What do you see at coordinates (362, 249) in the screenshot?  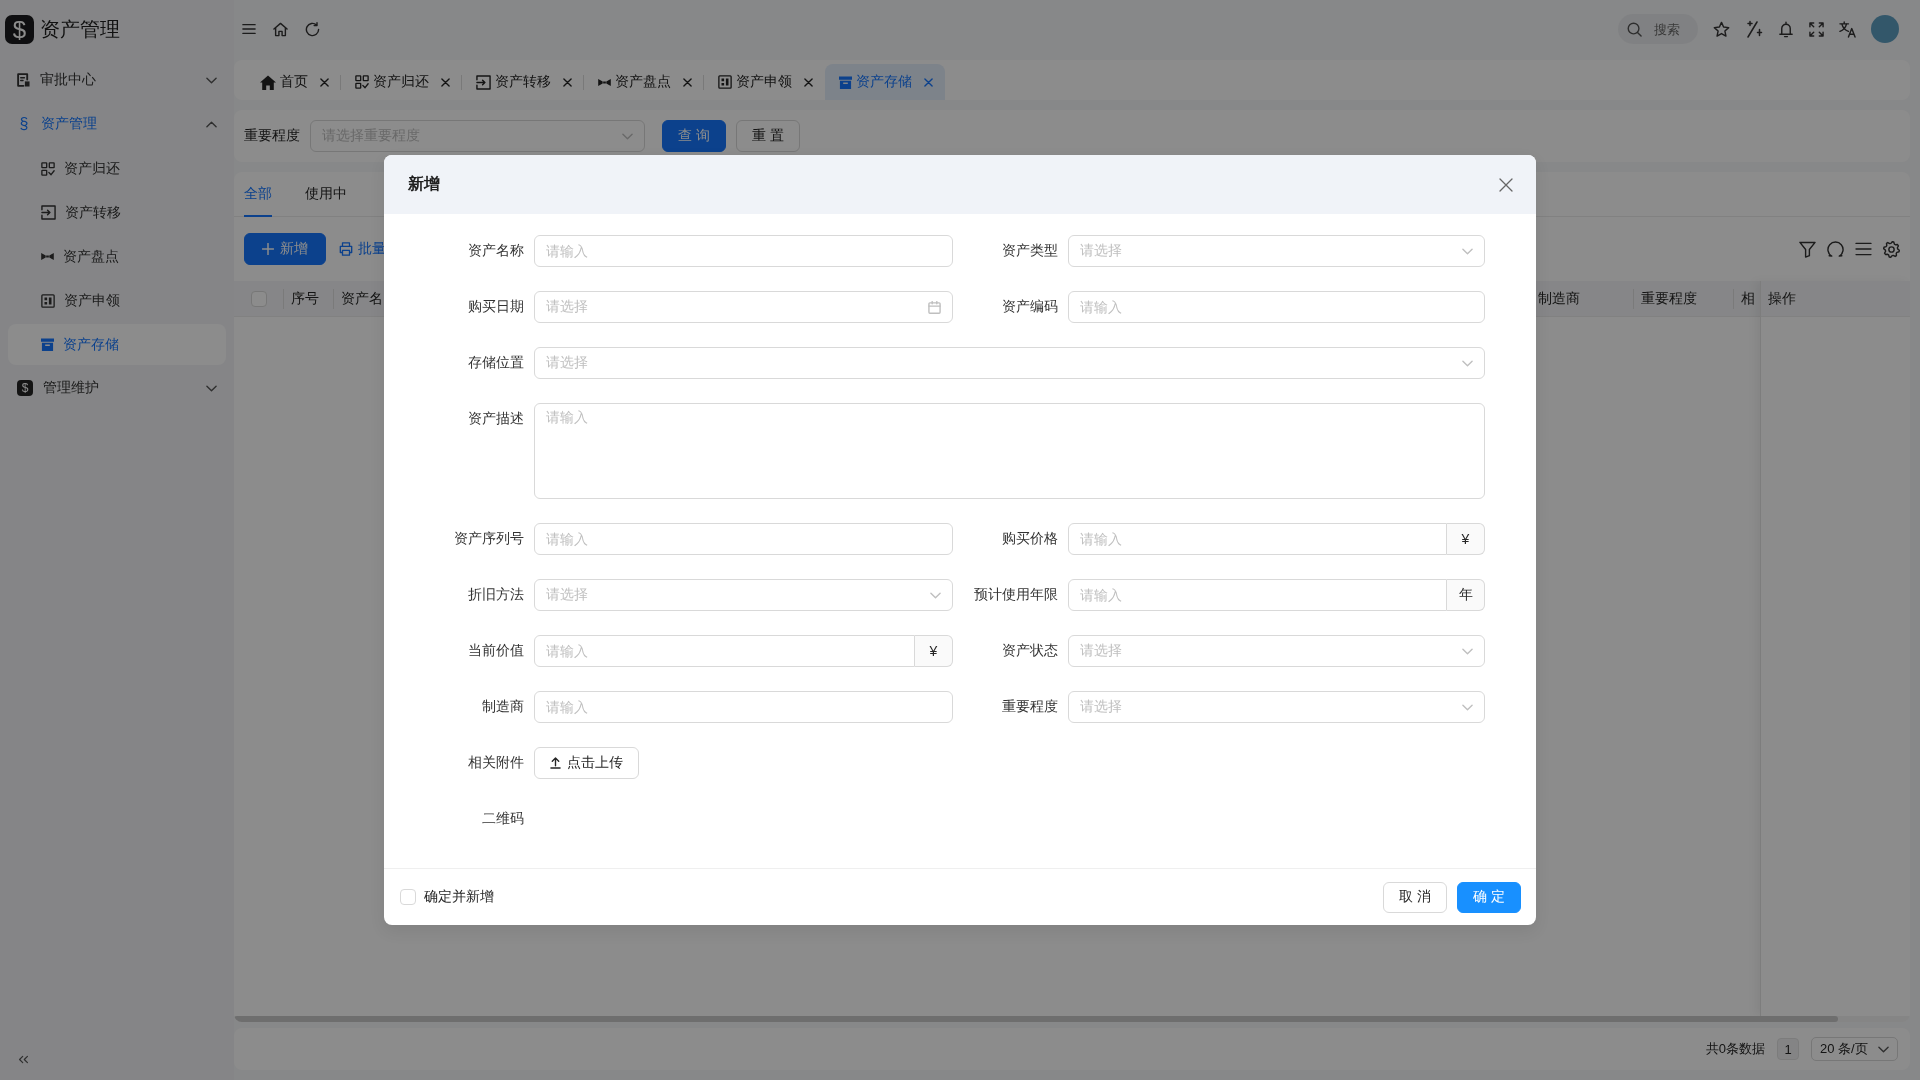 I see `batch-link: 批量` at bounding box center [362, 249].